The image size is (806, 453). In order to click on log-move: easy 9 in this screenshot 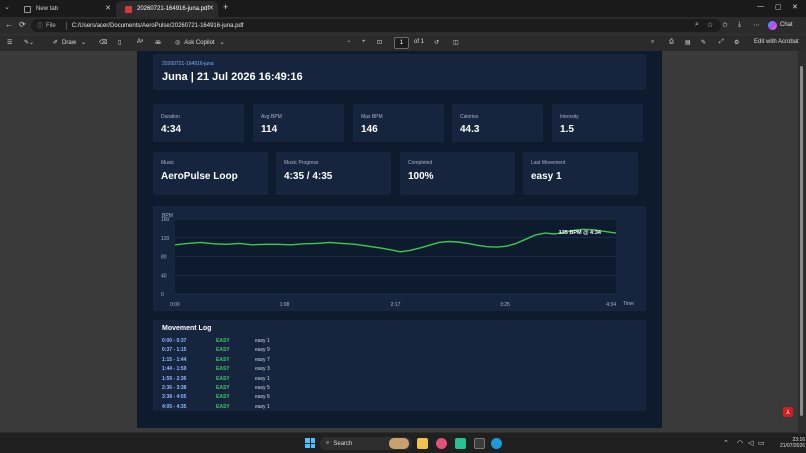, I will do `click(262, 350)`.